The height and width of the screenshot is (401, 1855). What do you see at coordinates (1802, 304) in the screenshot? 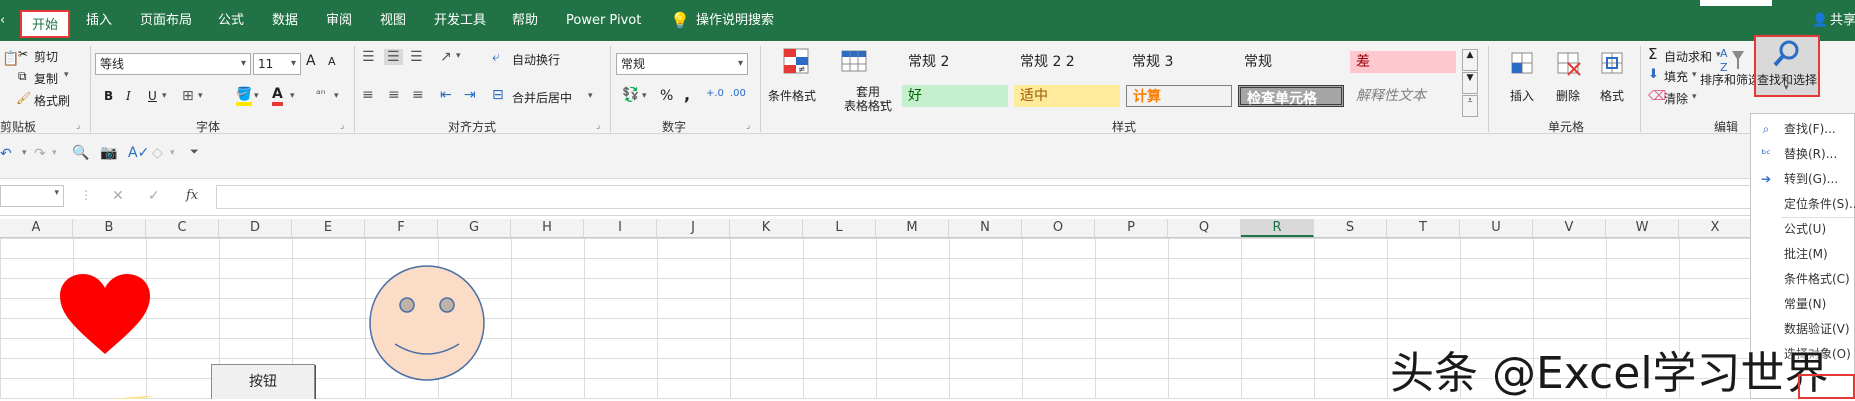
I see `menu-item-7: 常量(N)` at bounding box center [1802, 304].